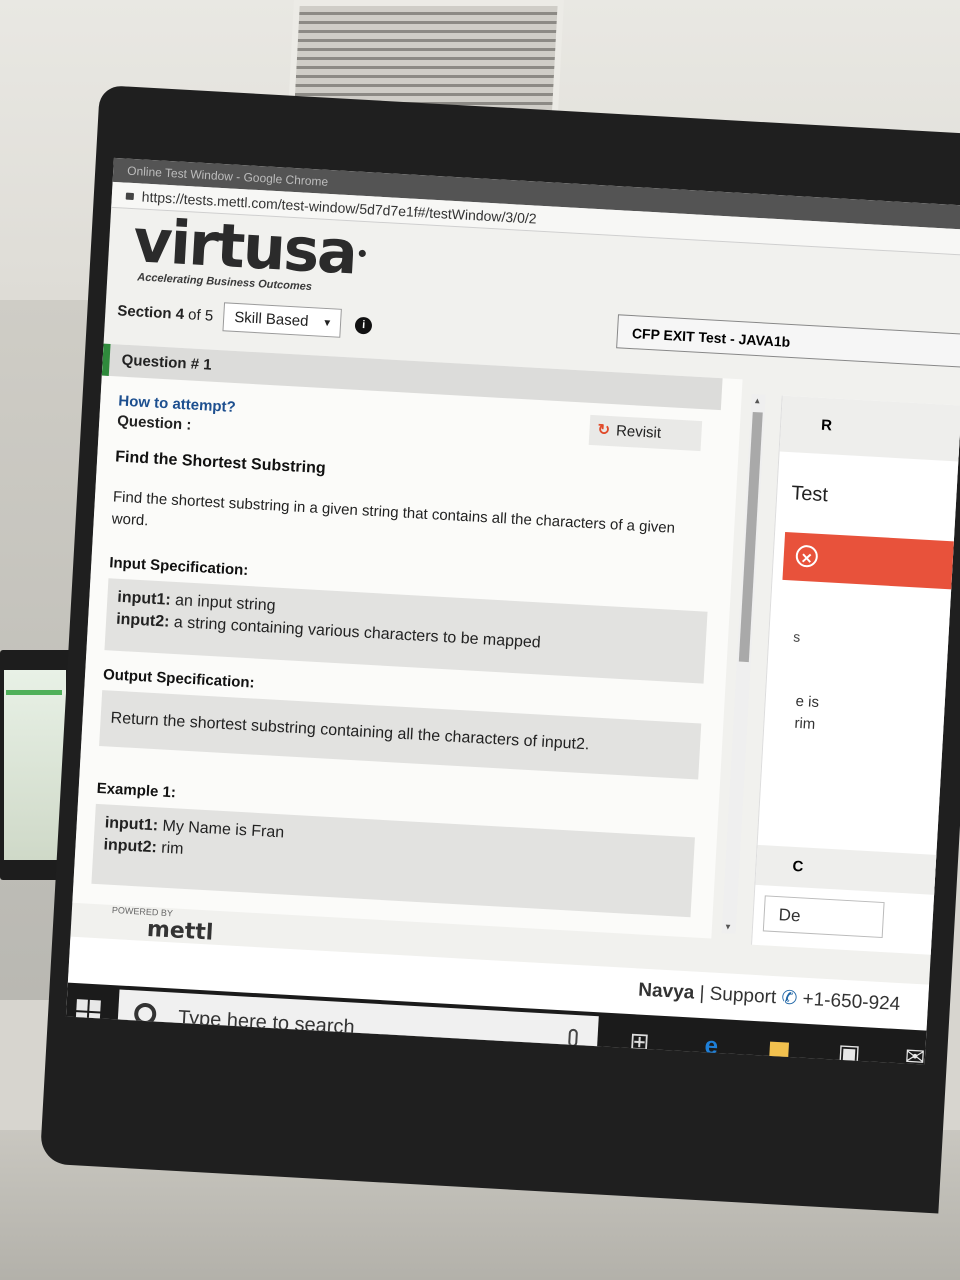  I want to click on right-panel-header: R, so click(869, 429).